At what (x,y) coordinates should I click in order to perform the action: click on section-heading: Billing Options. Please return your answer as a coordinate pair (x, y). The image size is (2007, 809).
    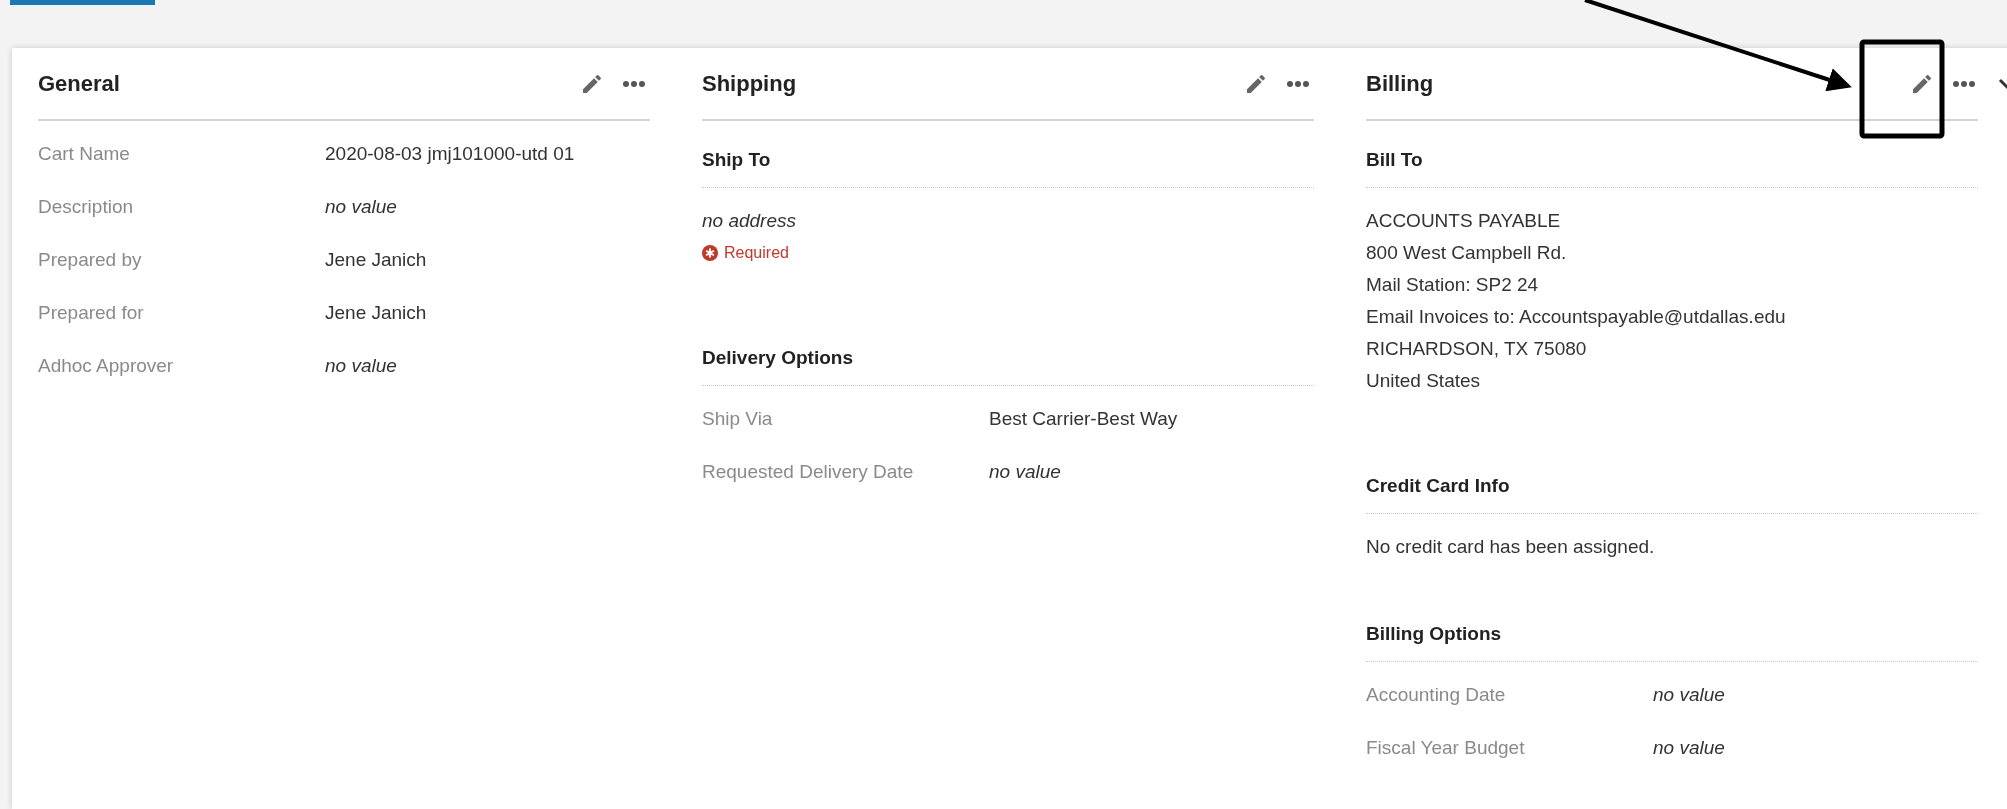
    Looking at the image, I should click on (1672, 628).